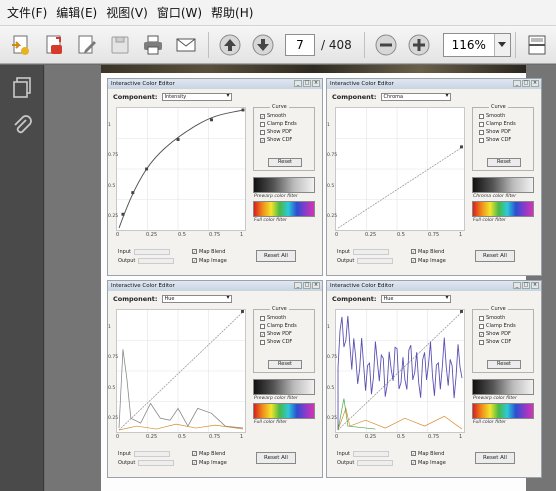  What do you see at coordinates (233, 13) in the screenshot?
I see `menu-help: 帮助(H)` at bounding box center [233, 13].